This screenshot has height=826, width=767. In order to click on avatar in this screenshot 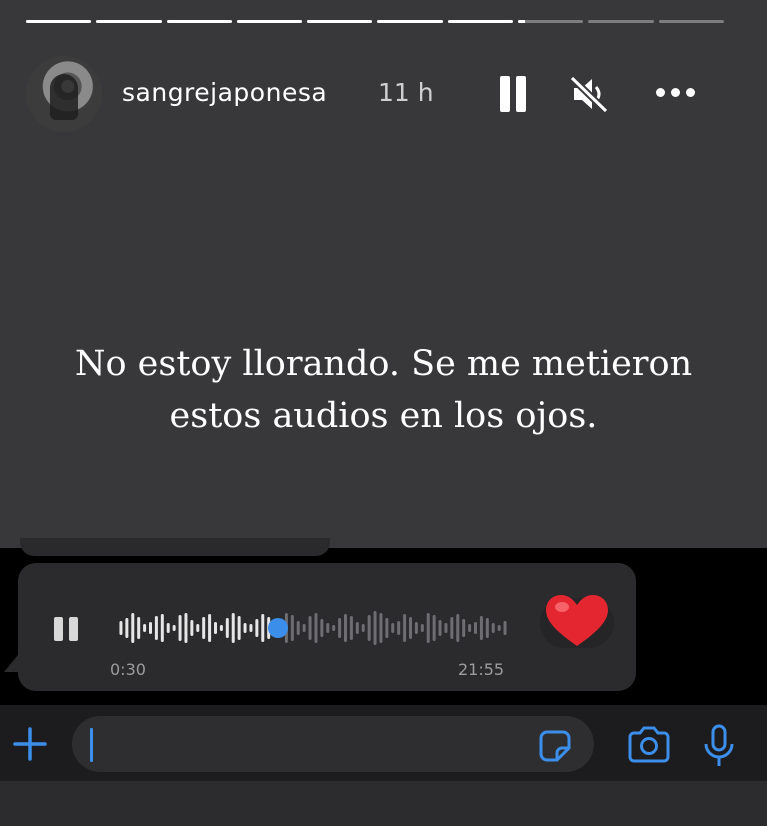, I will do `click(64, 94)`.